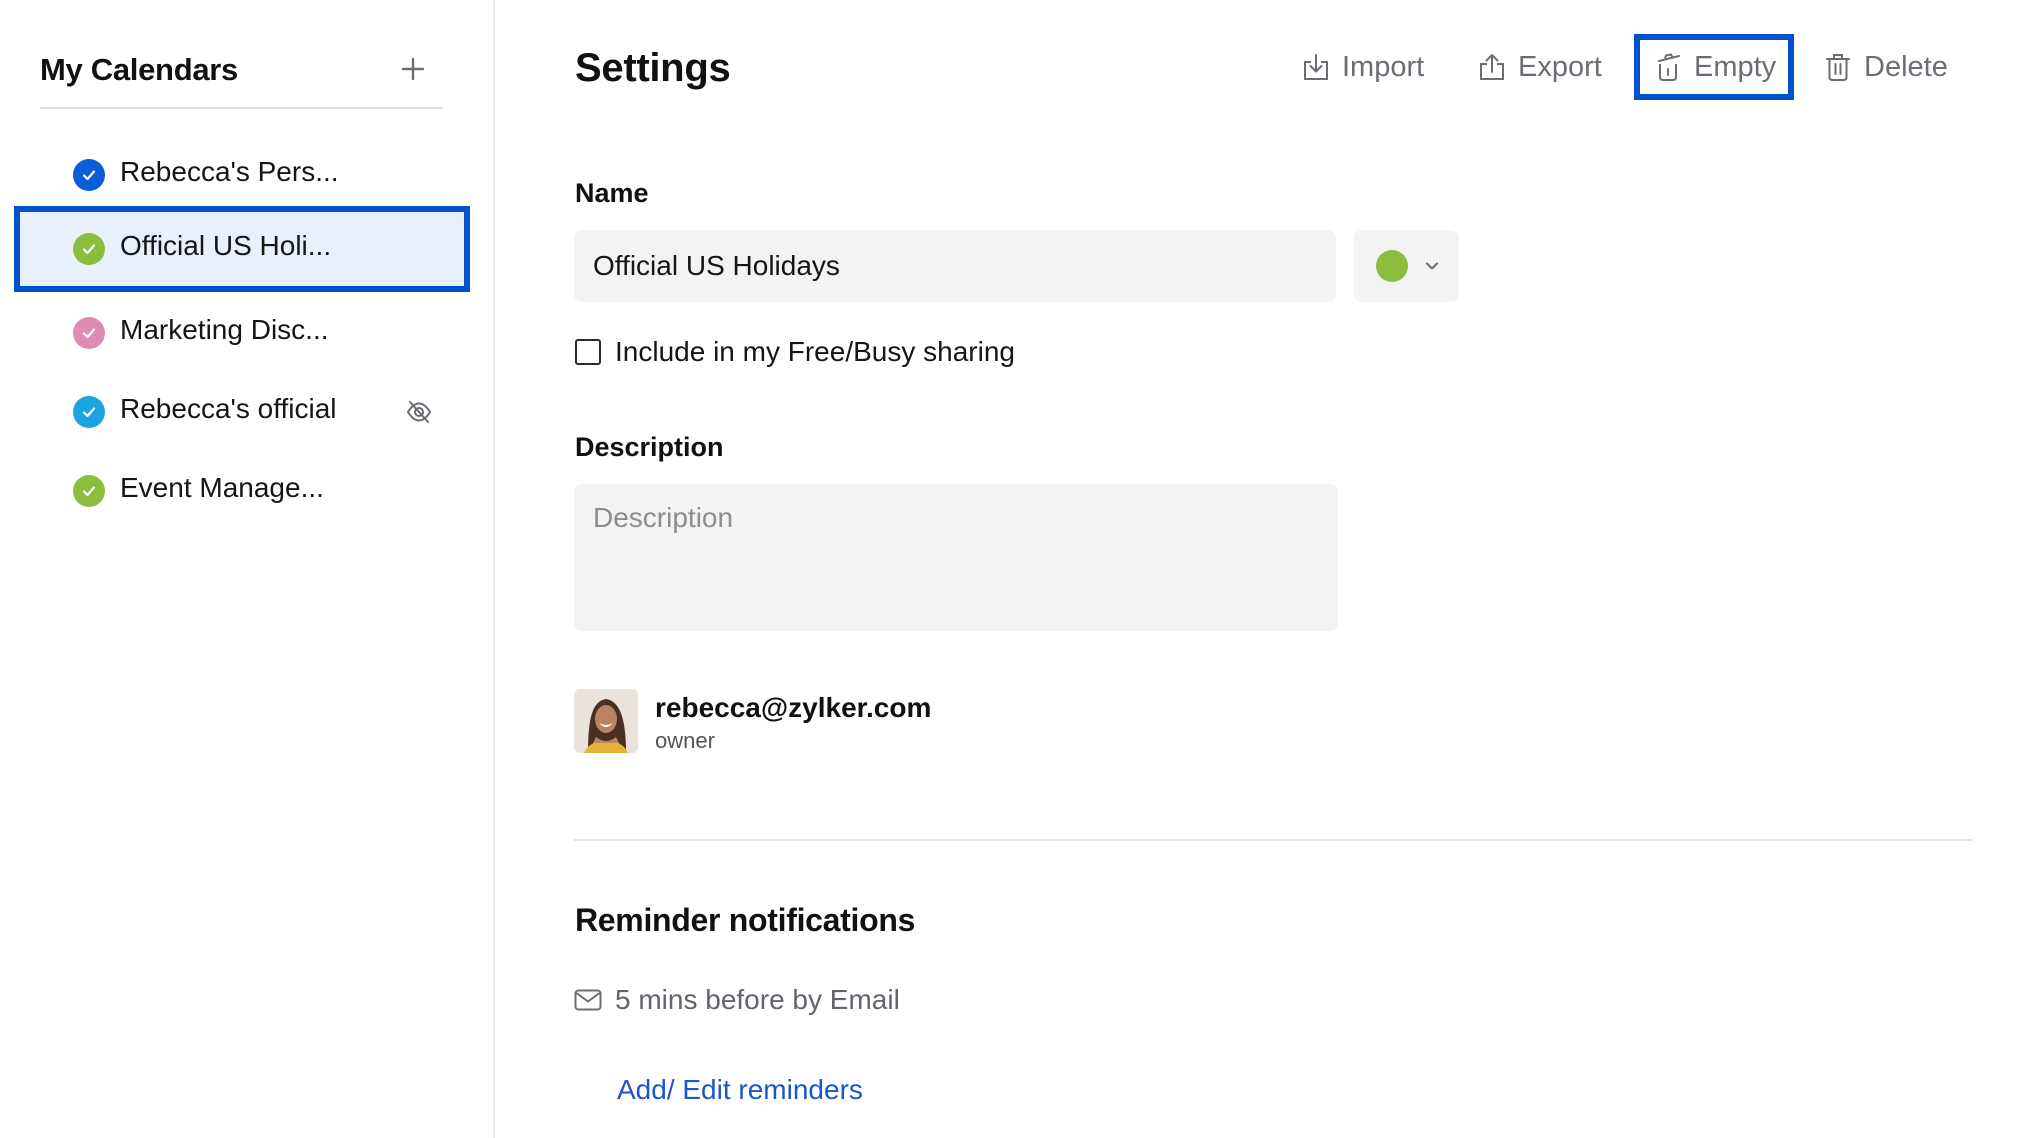  I want to click on my-calendars-title: My Calendars, so click(139, 69).